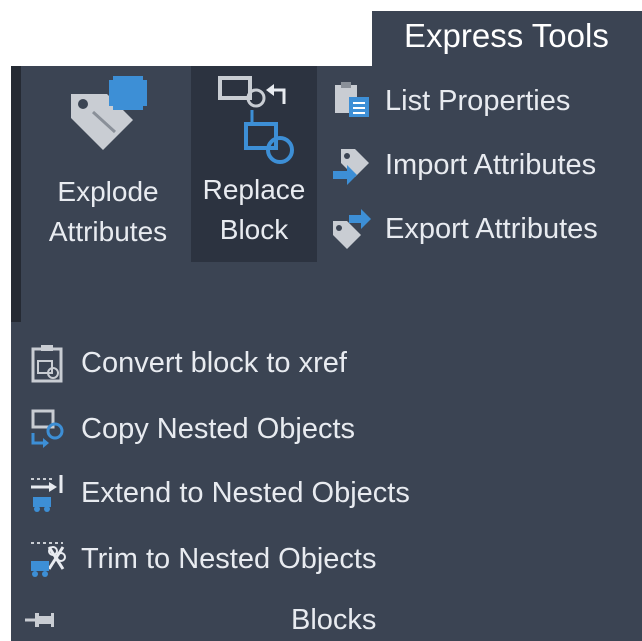 This screenshot has height=641, width=642. I want to click on explode-attributes-label-2: Attributes, so click(108, 231).